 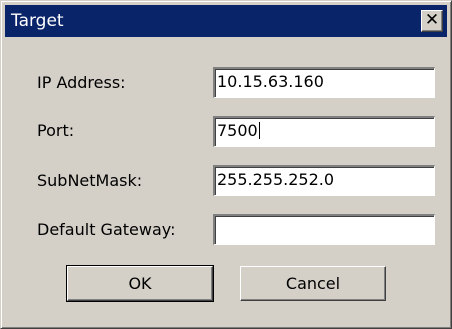 I want to click on ip-address-field: 10.15.63.160, so click(x=324, y=82).